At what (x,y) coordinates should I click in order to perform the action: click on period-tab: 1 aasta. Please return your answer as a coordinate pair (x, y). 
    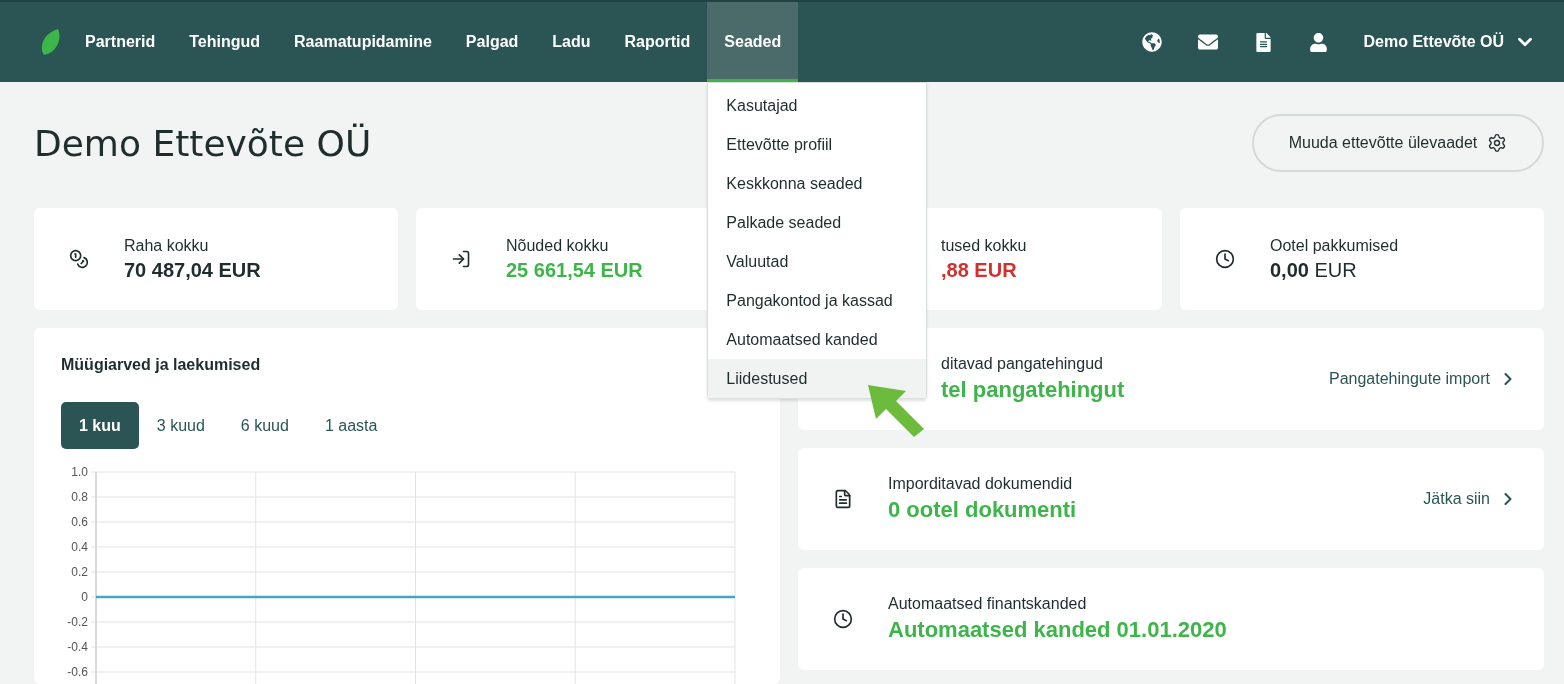
    Looking at the image, I should click on (351, 425).